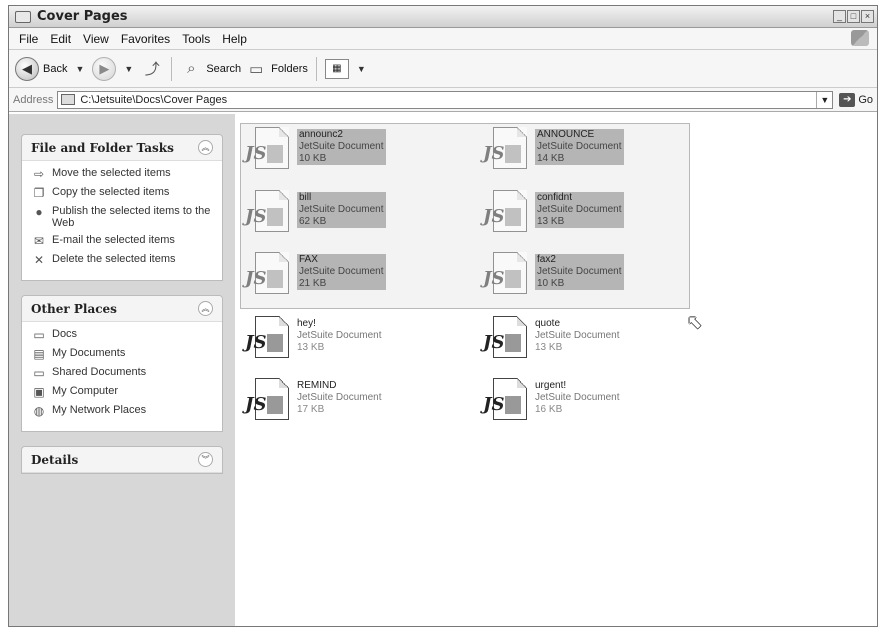 This screenshot has width=885, height=629. I want to click on task-move: ⇨ Move the selected items, so click(123, 174).